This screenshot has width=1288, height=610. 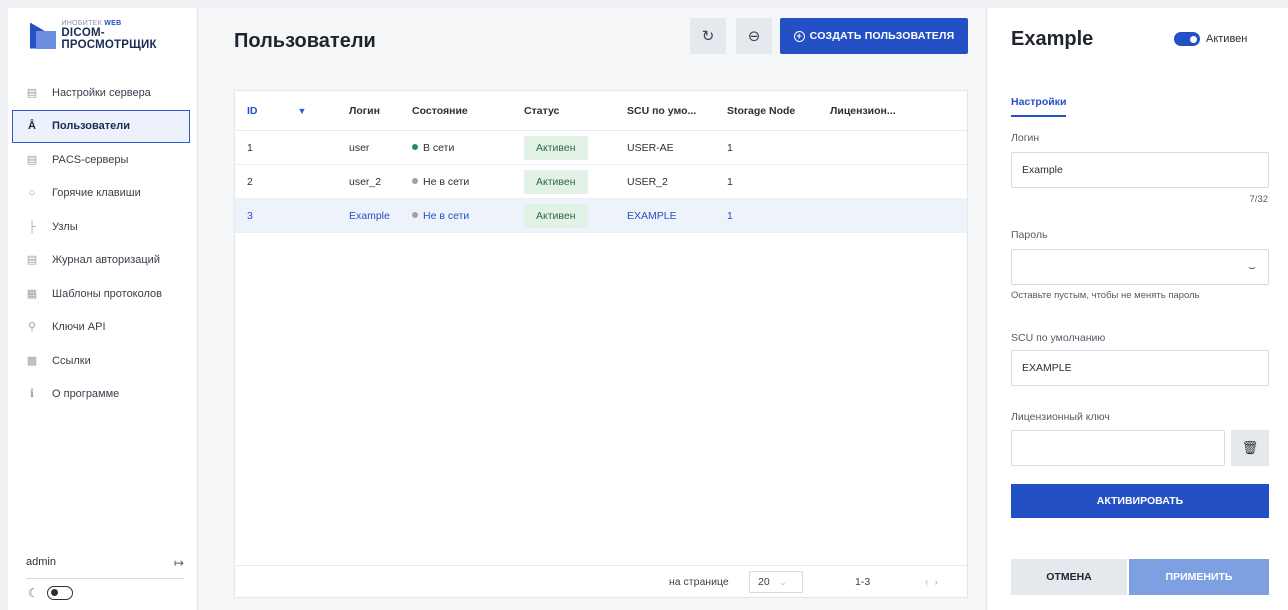 I want to click on sidebar-item-auth-log: ▤ Журнал авторизаций, so click(x=103, y=261).